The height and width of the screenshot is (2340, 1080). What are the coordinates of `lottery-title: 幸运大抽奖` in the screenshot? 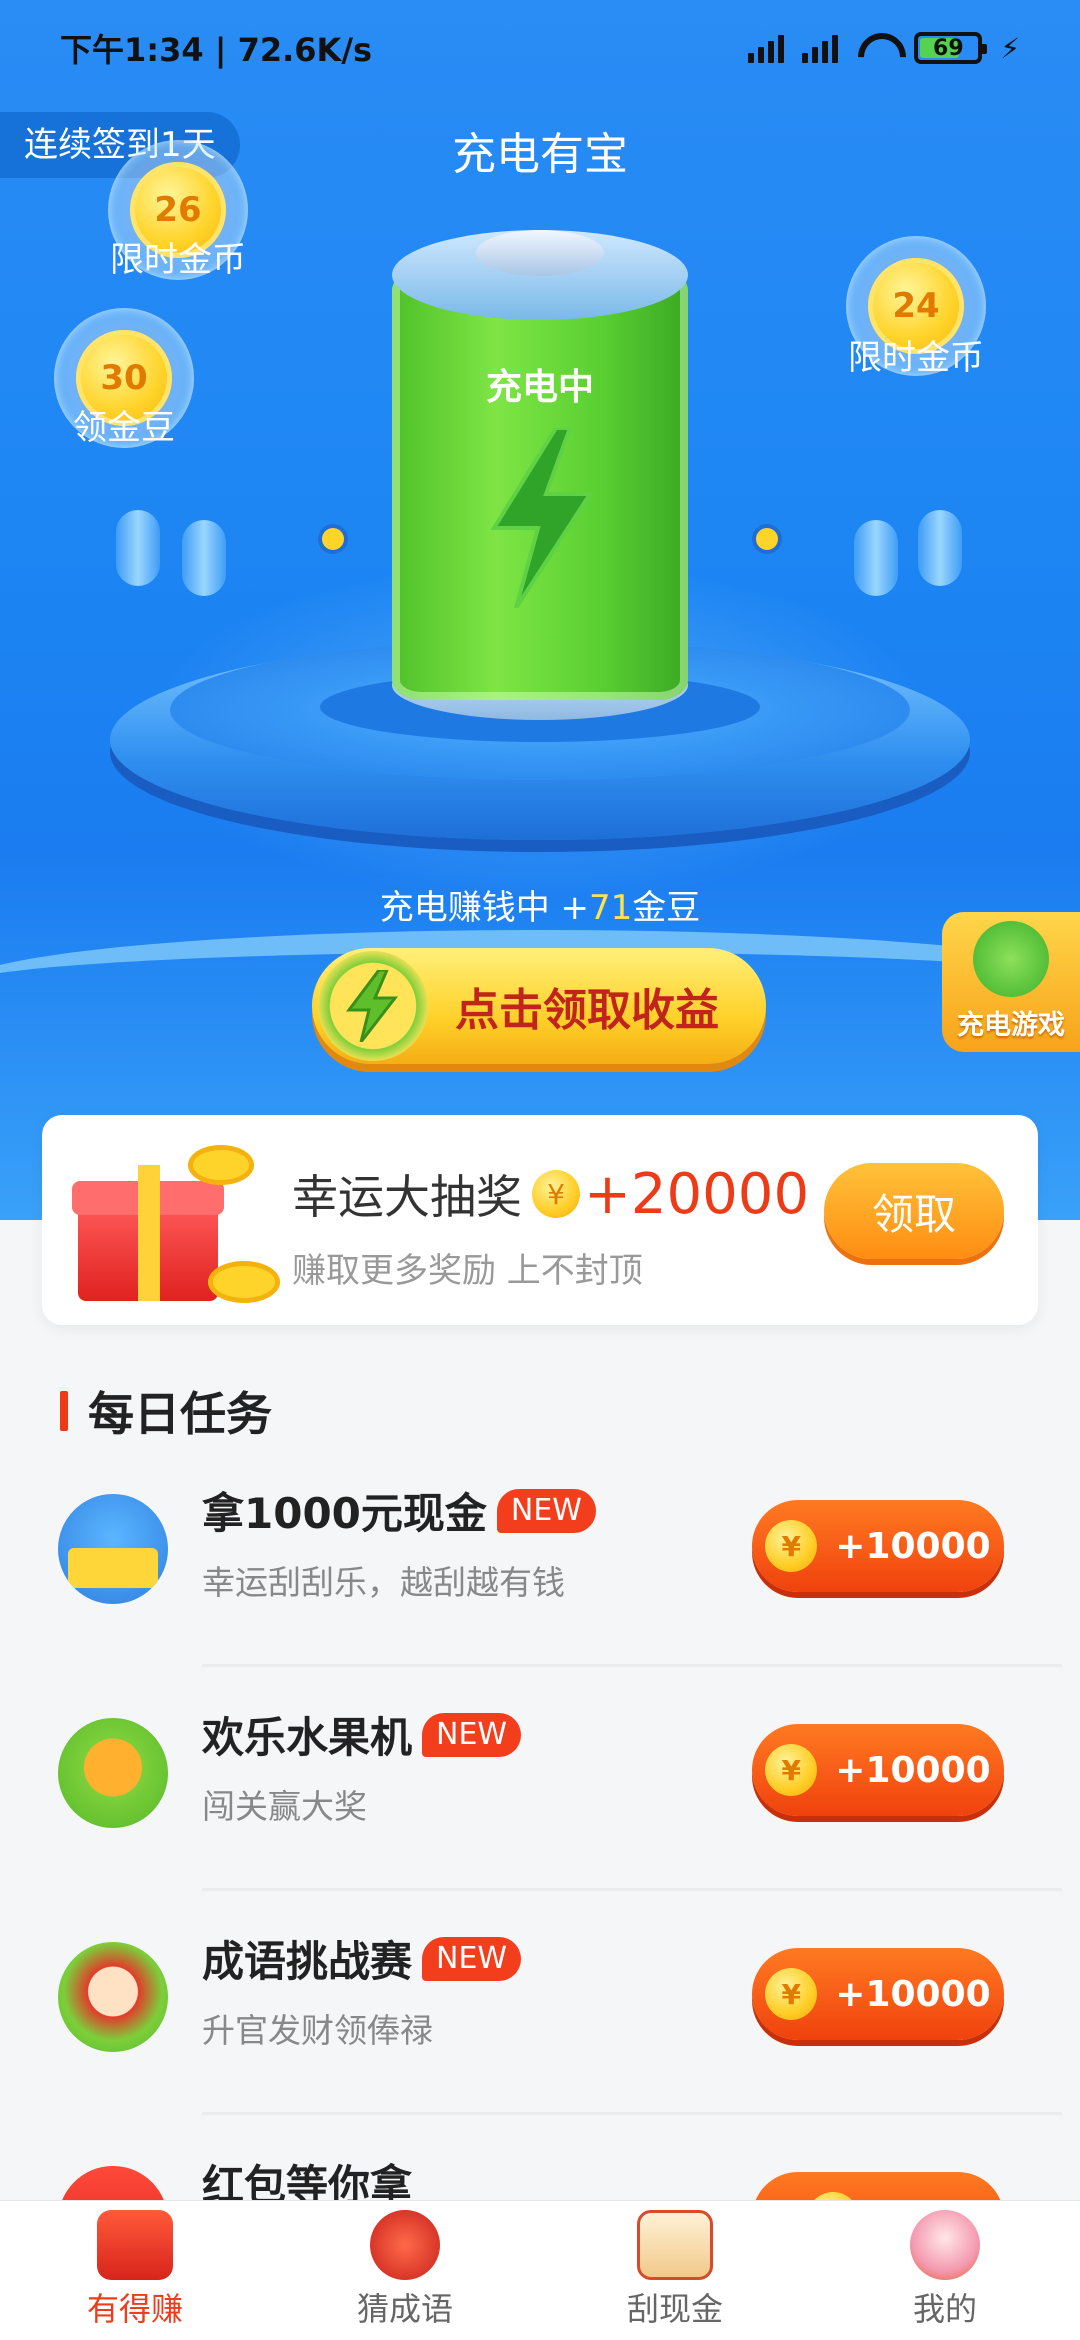 It's located at (407, 1197).